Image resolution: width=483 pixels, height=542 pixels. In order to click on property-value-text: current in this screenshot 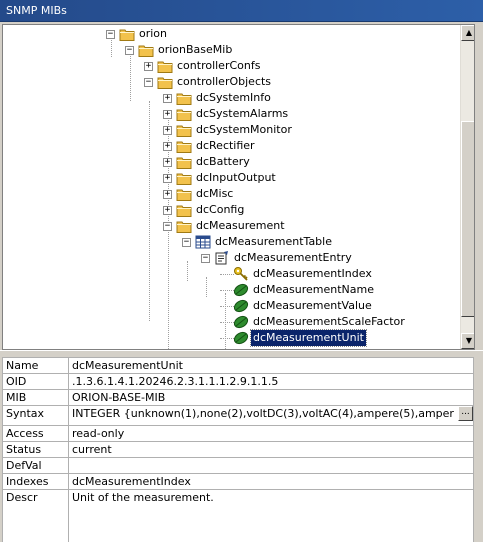, I will do `click(92, 449)`.